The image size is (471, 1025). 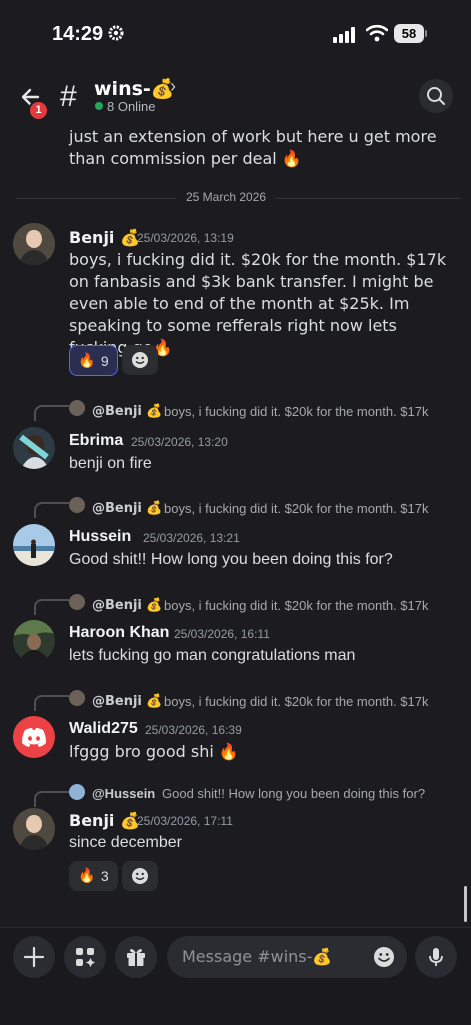 What do you see at coordinates (384, 957) in the screenshot?
I see `smiley-icon` at bounding box center [384, 957].